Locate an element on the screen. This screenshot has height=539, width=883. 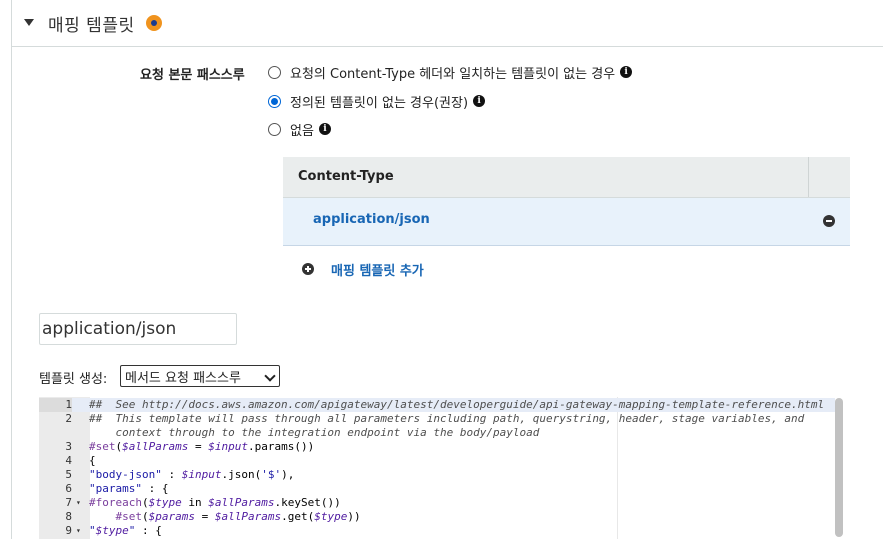
radio-label: 없음 is located at coordinates (302, 131).